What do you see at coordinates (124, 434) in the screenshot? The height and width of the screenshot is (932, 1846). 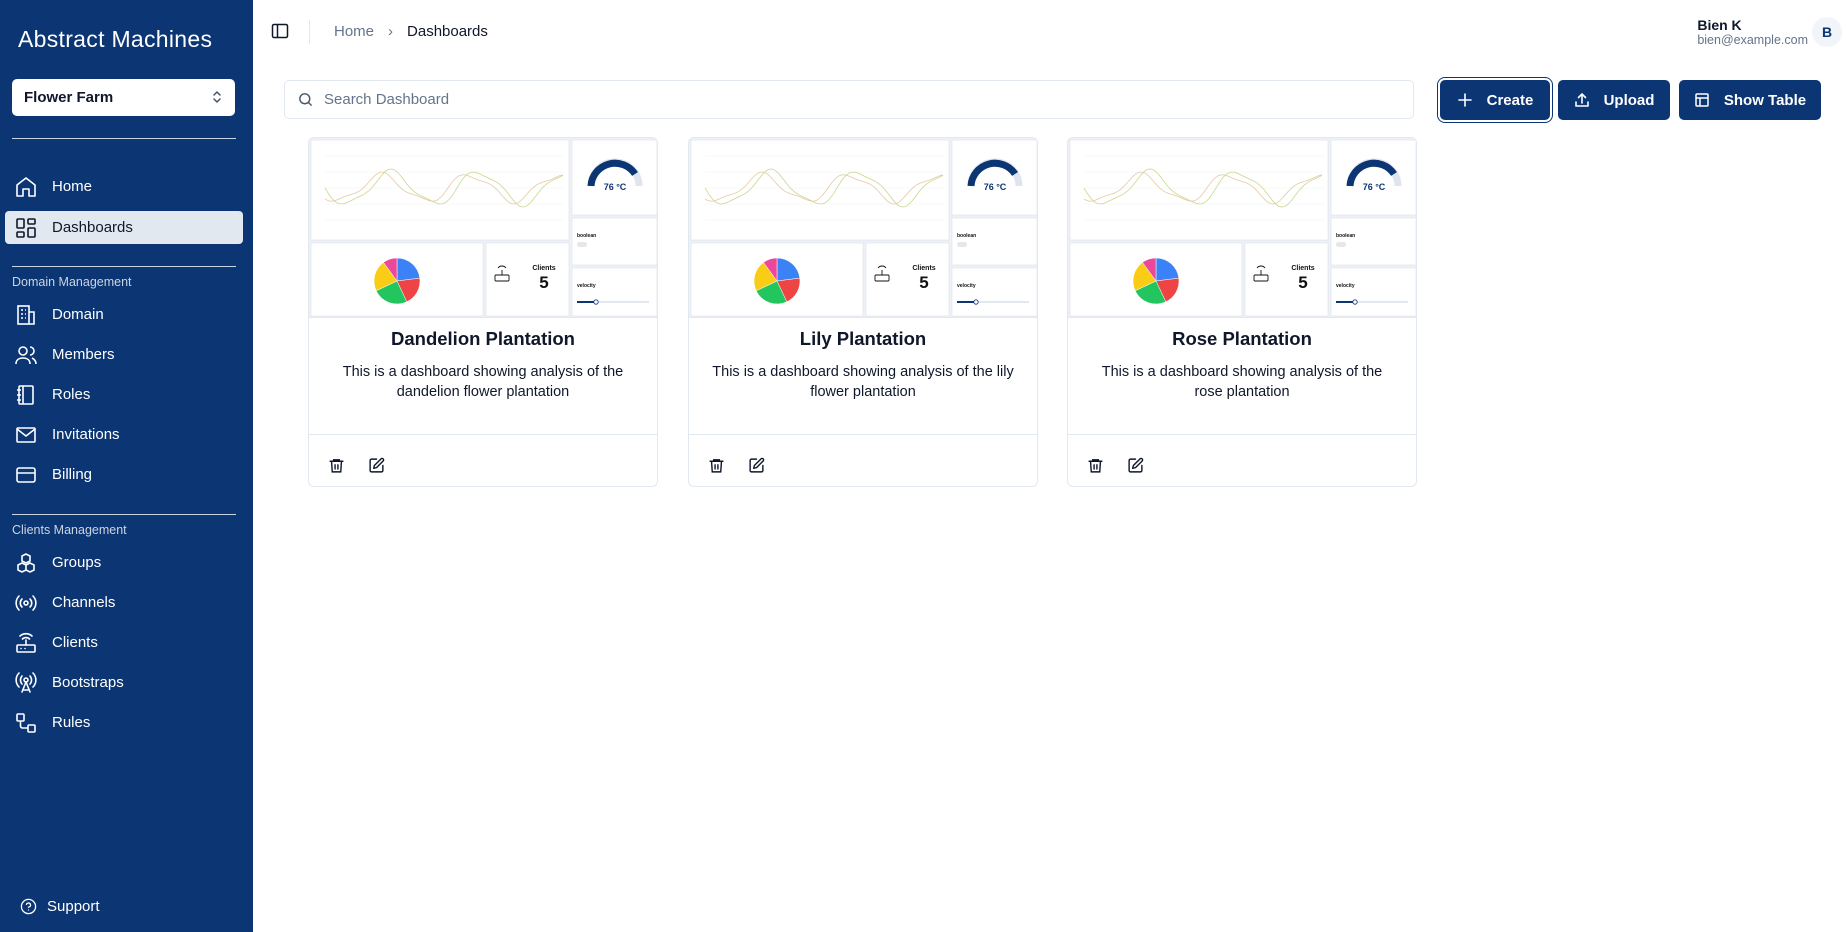 I see `sidebar-item-invitations: Invitations` at bounding box center [124, 434].